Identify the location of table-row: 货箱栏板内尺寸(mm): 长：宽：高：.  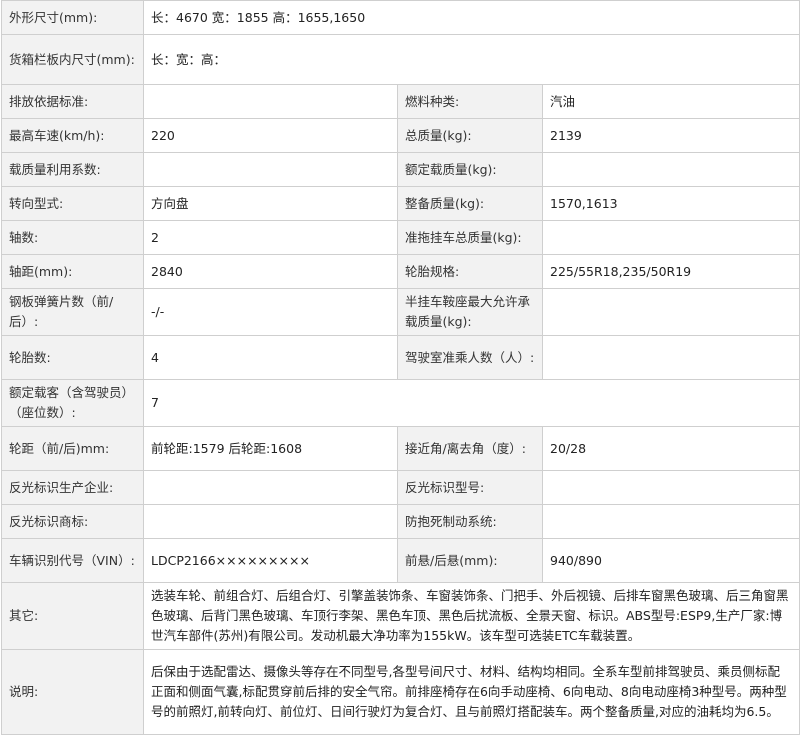
(400, 59).